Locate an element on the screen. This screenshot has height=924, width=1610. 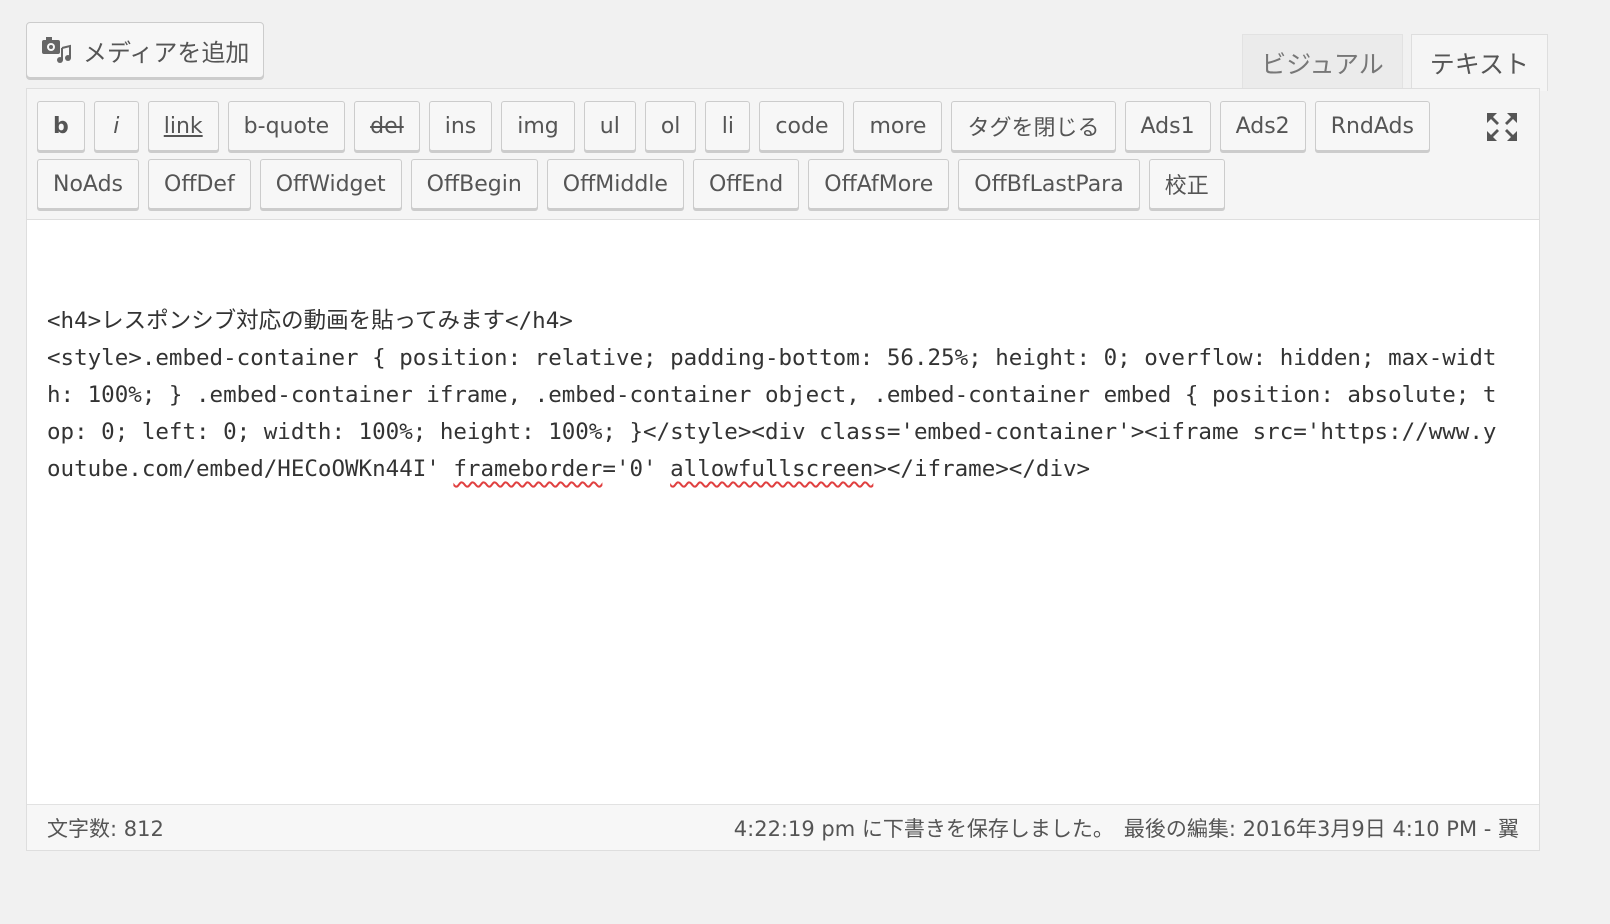
add-media-button: メディアを追加 is located at coordinates (145, 50).